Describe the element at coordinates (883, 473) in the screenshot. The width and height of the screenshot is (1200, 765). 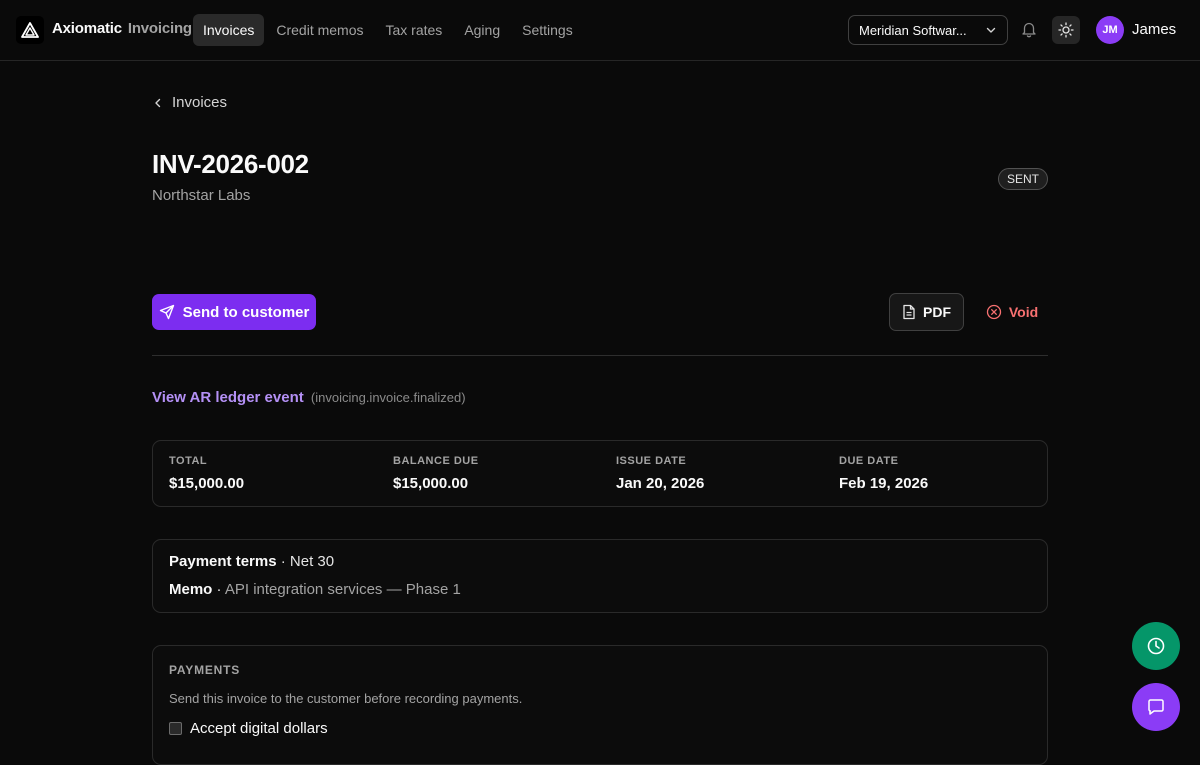
I see `summary-due-date: DUE DATE Feb 19, 2026` at that location.